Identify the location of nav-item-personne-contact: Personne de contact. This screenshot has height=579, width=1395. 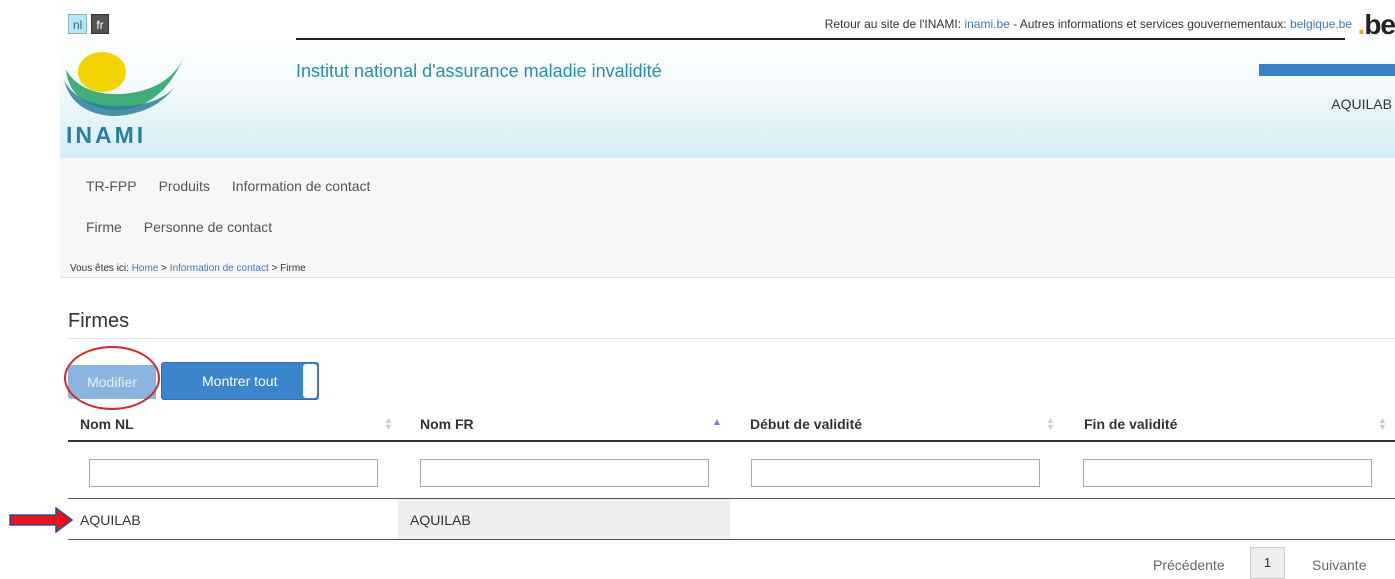
(208, 227).